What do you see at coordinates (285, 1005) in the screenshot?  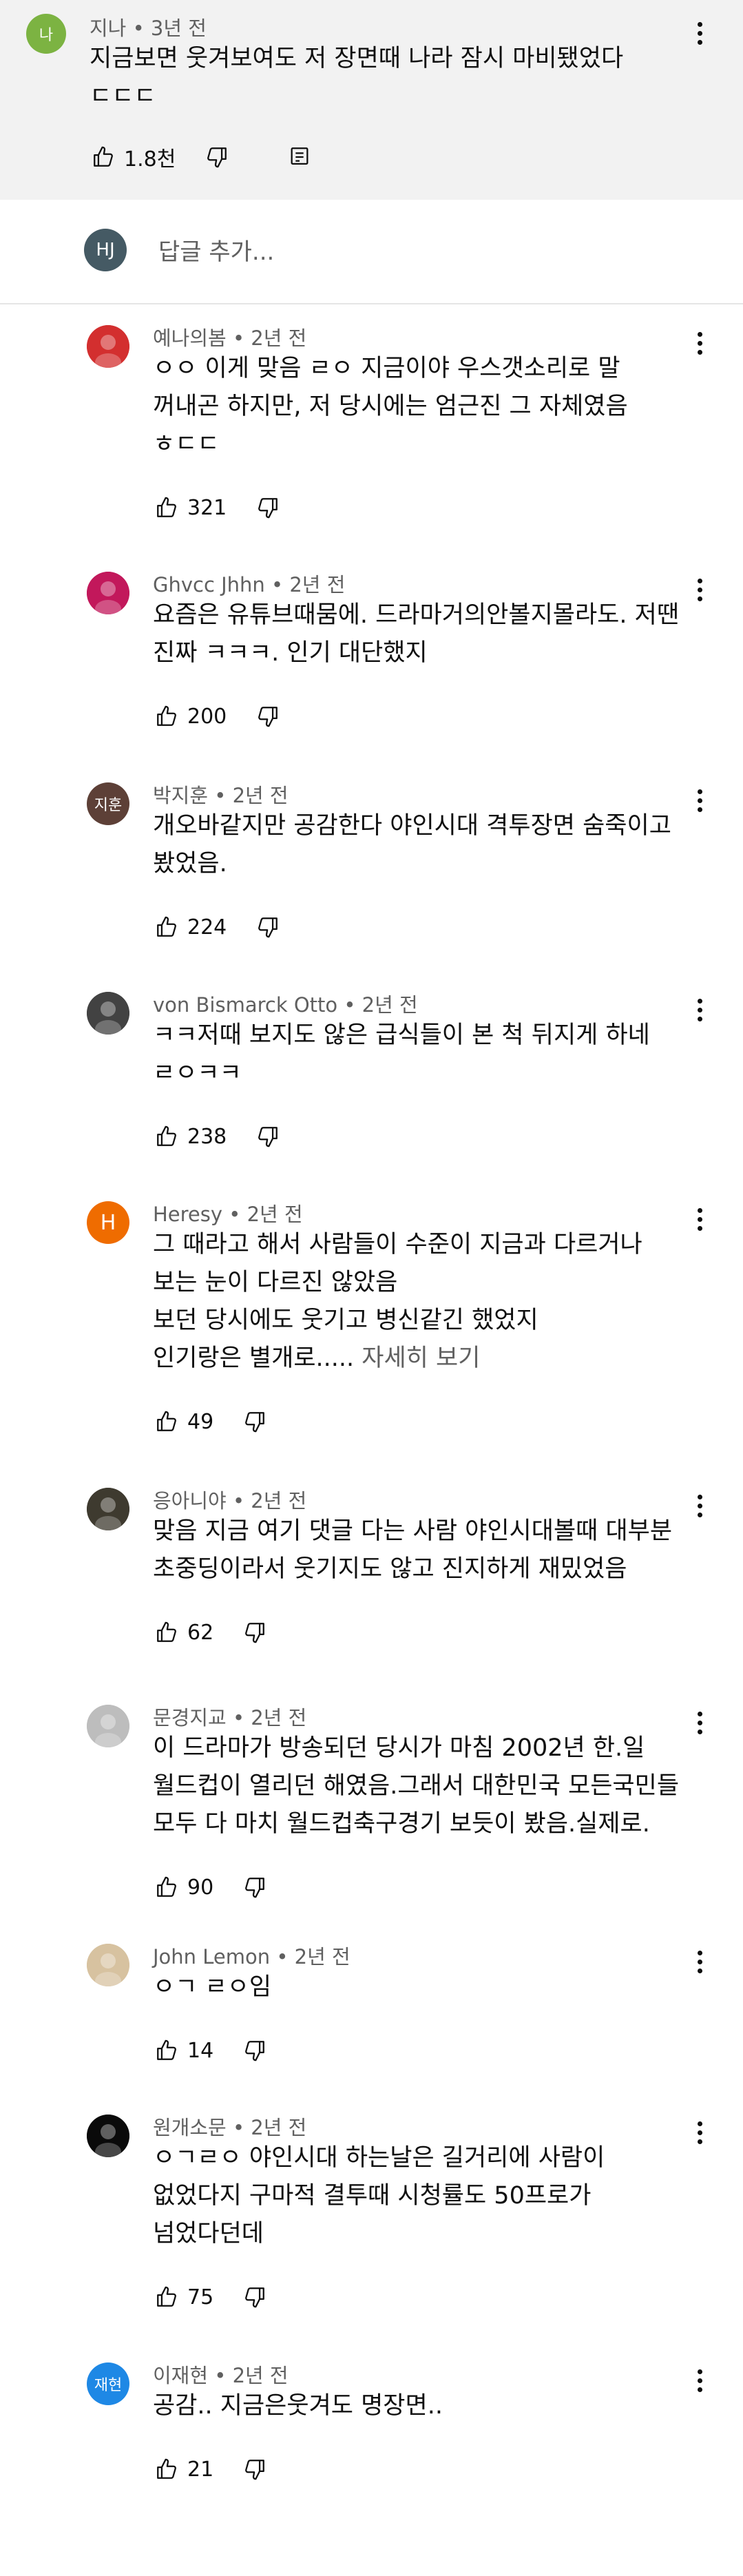 I see `comment-meta: von Bismarck Otto • 2년 전` at bounding box center [285, 1005].